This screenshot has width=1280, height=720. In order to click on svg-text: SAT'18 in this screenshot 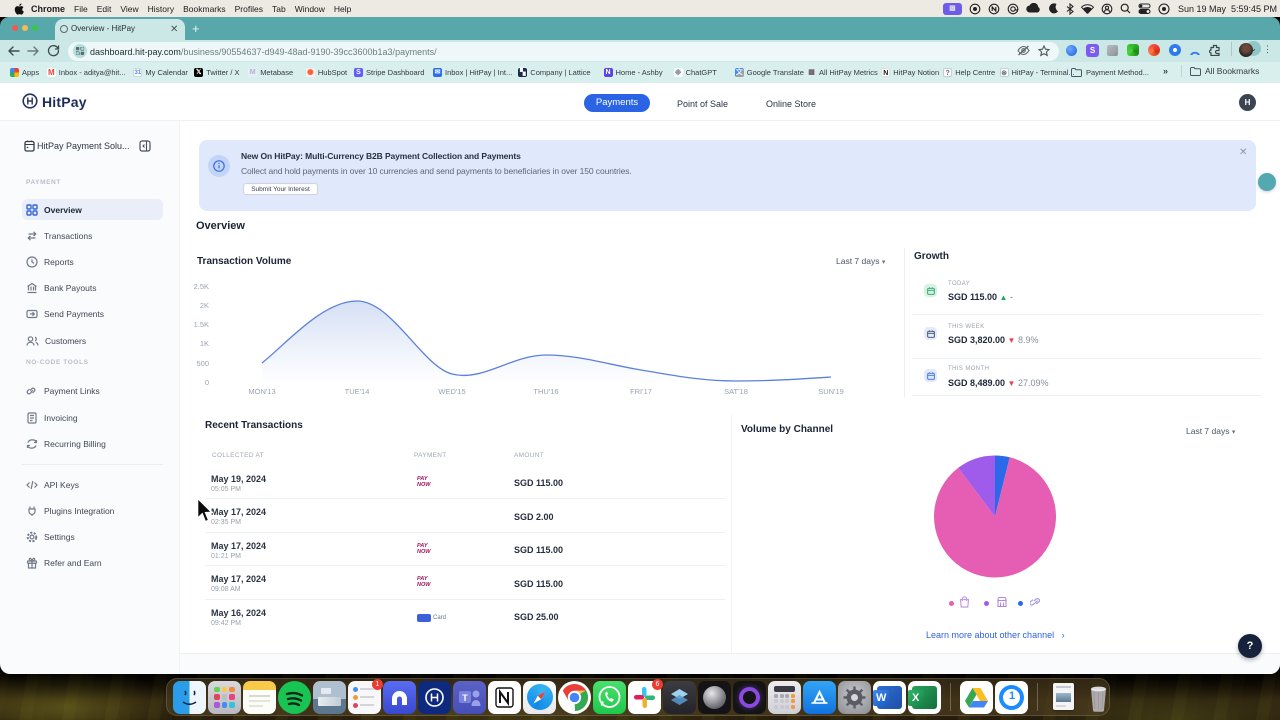, I will do `click(736, 391)`.